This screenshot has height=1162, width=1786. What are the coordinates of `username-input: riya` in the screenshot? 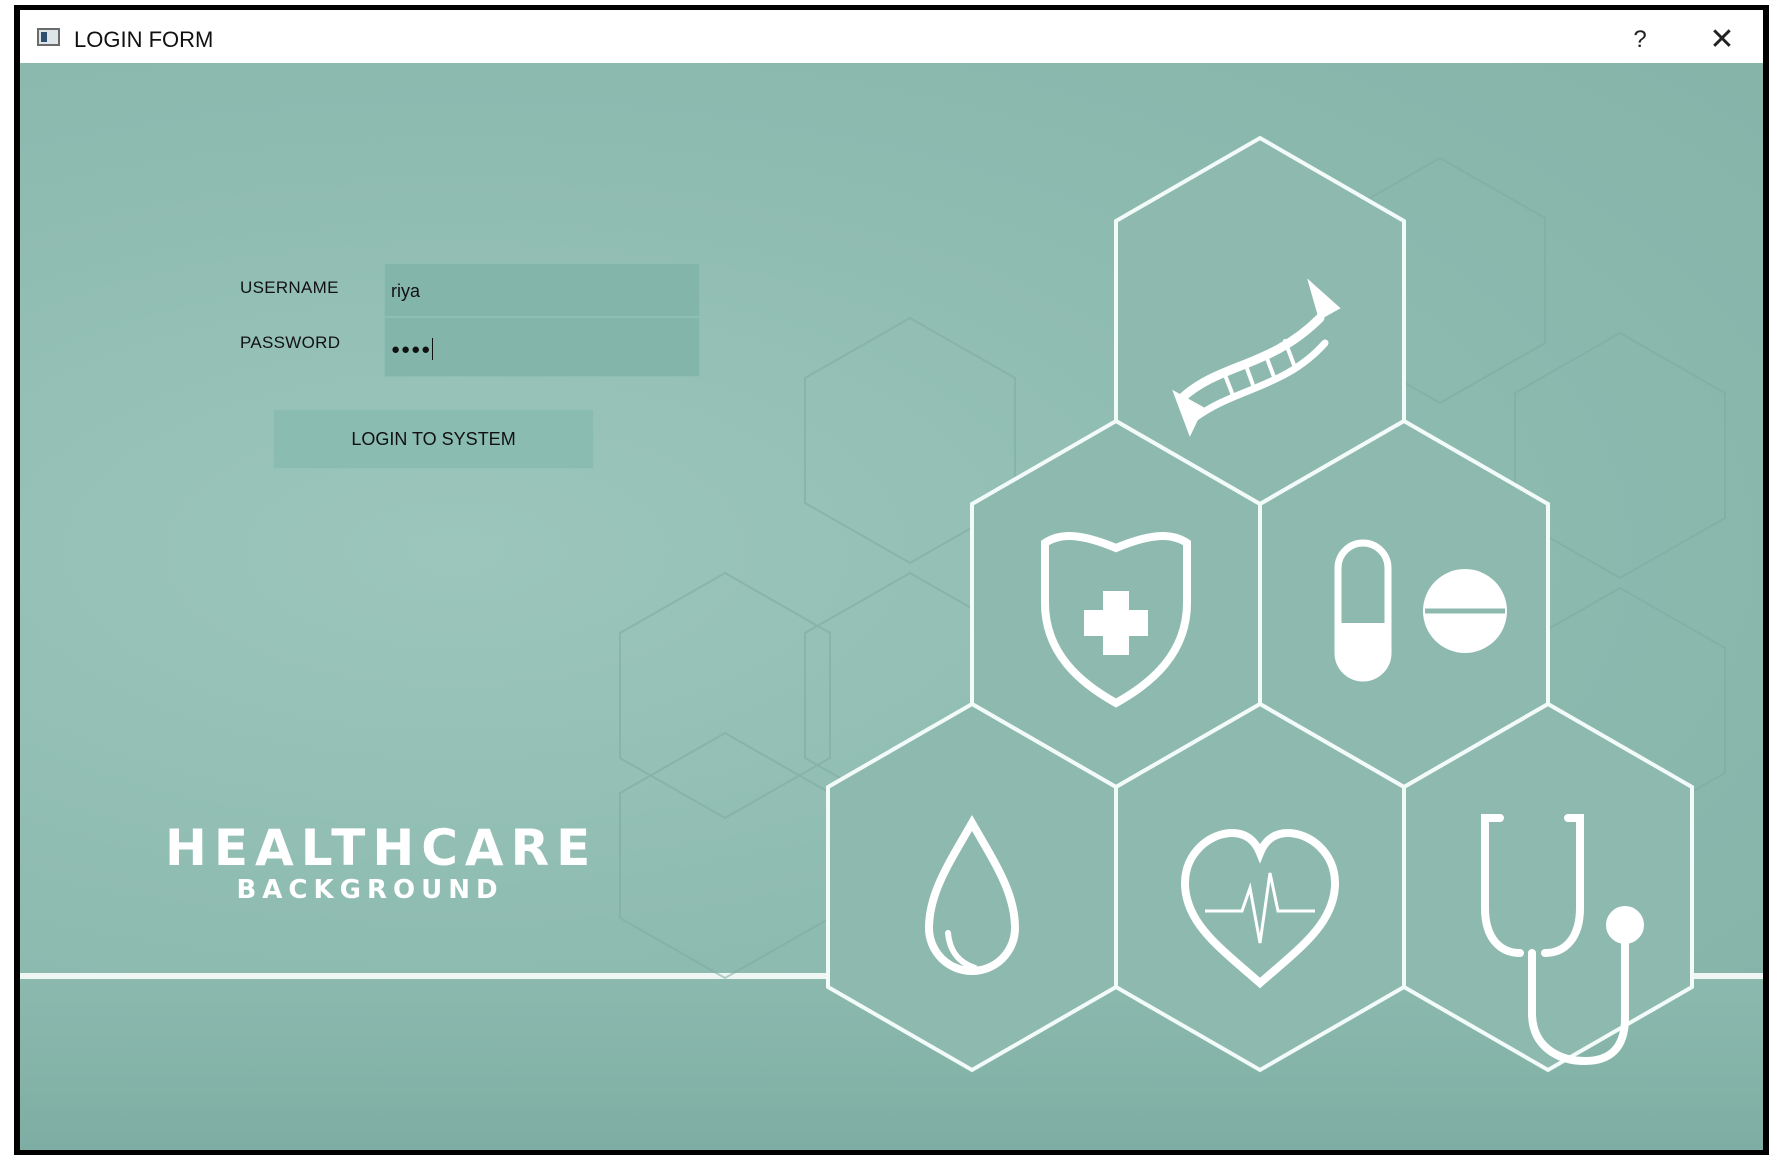 It's located at (542, 290).